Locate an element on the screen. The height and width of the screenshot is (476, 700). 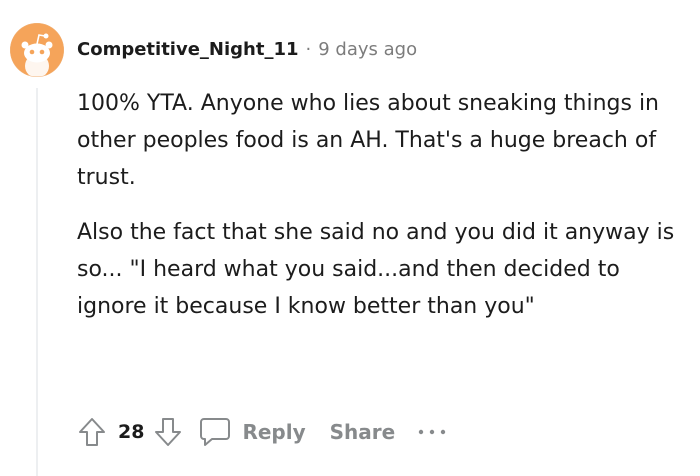
downvote-button is located at coordinates (168, 432).